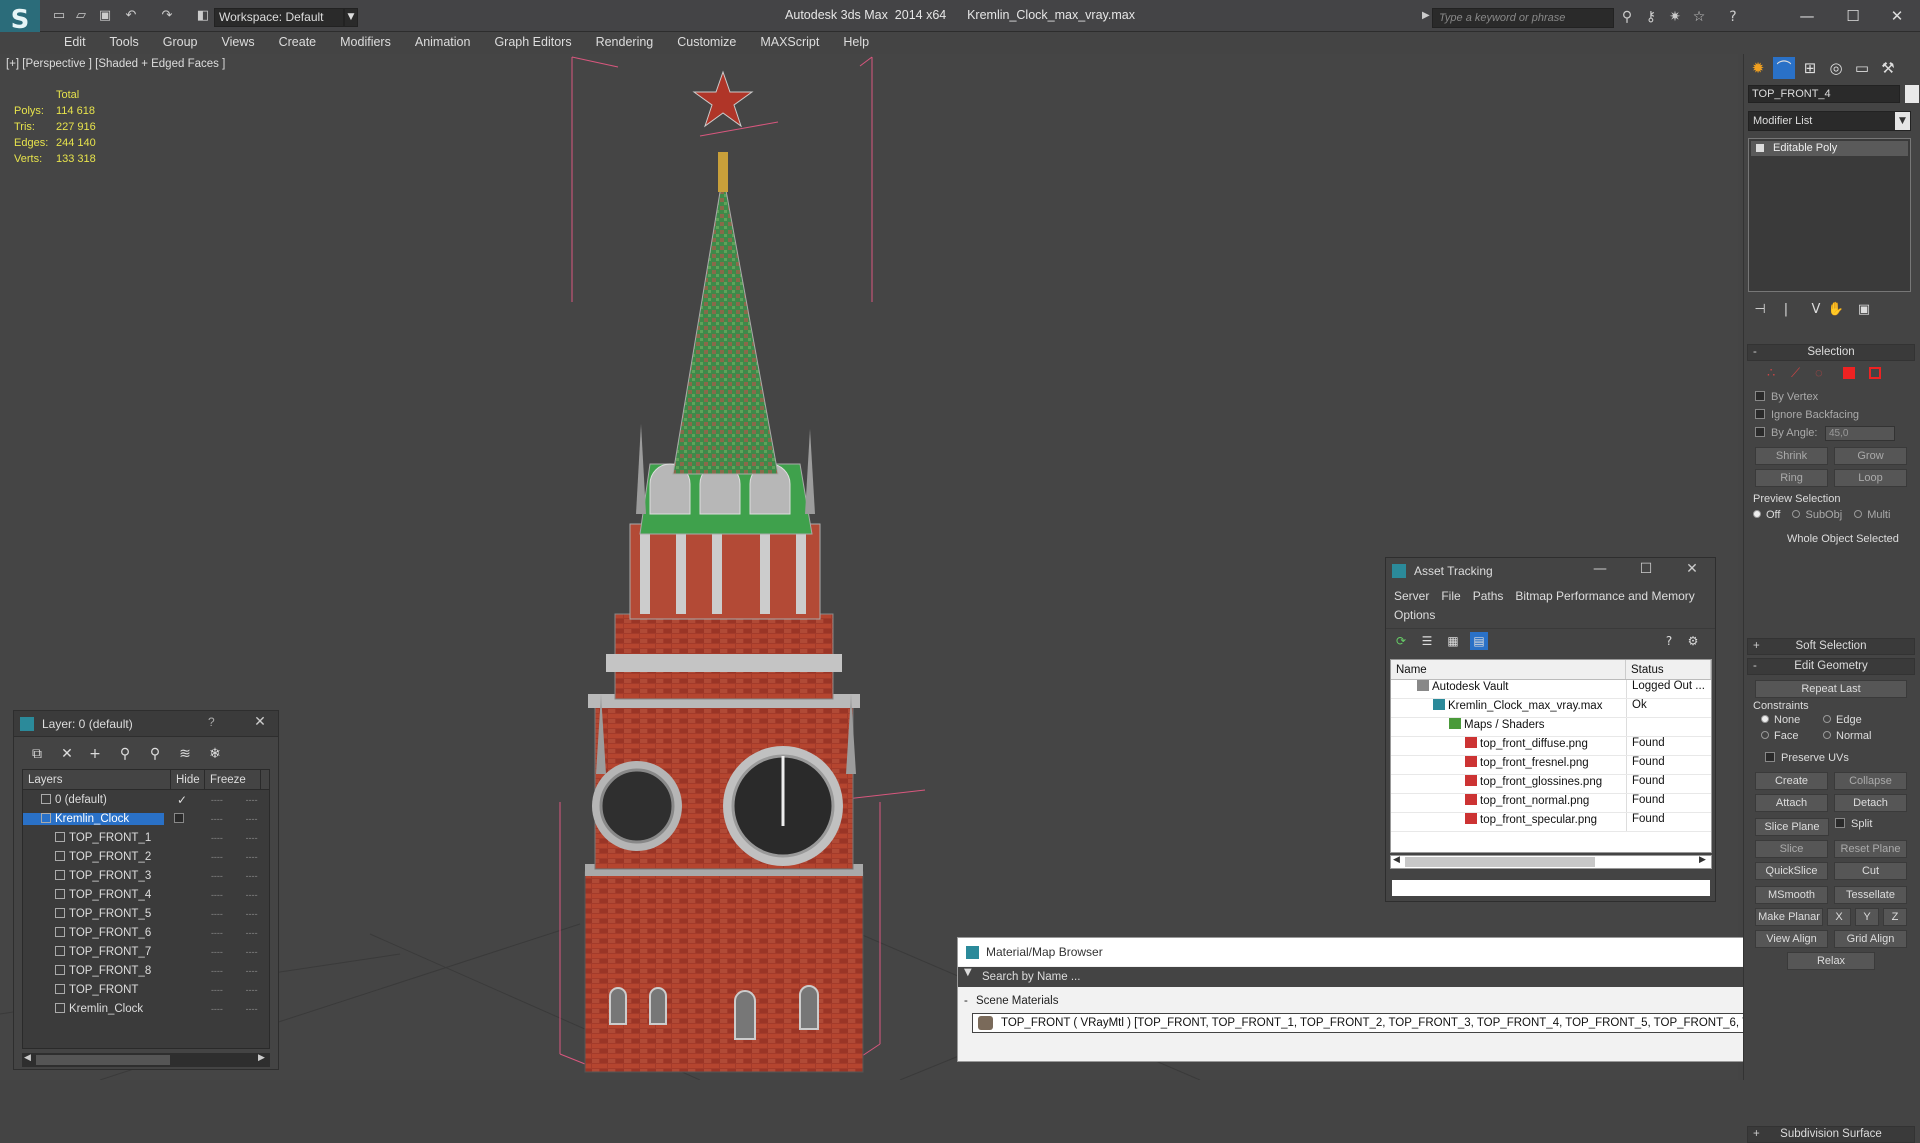  Describe the element at coordinates (1784, 68) in the screenshot. I see `modify-tab-icon: ⌒` at that location.